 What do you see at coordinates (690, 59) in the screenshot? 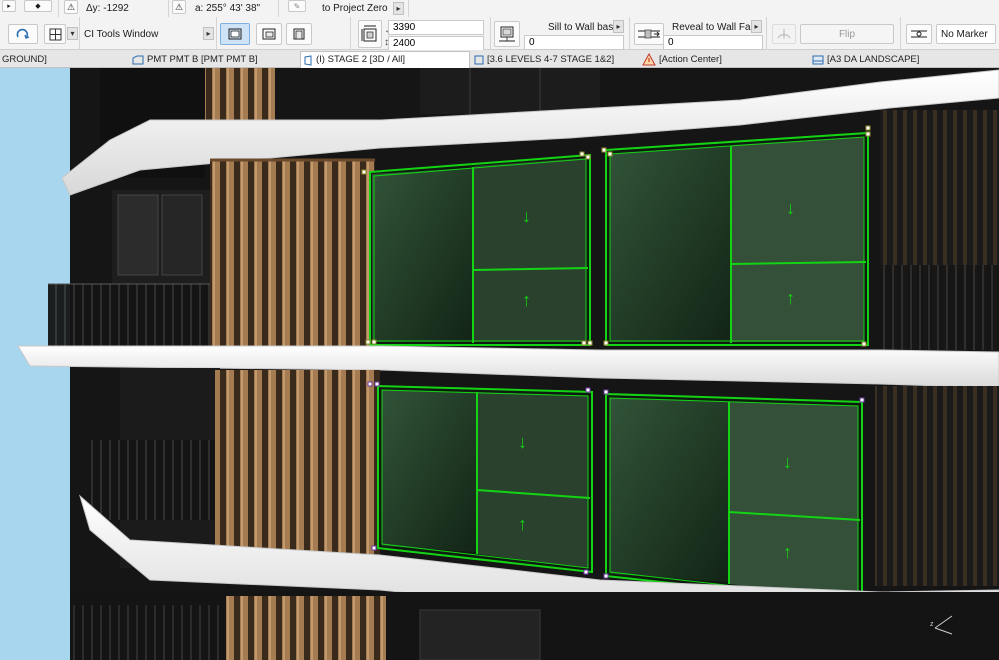
I see `tab-label: [Action Center]` at bounding box center [690, 59].